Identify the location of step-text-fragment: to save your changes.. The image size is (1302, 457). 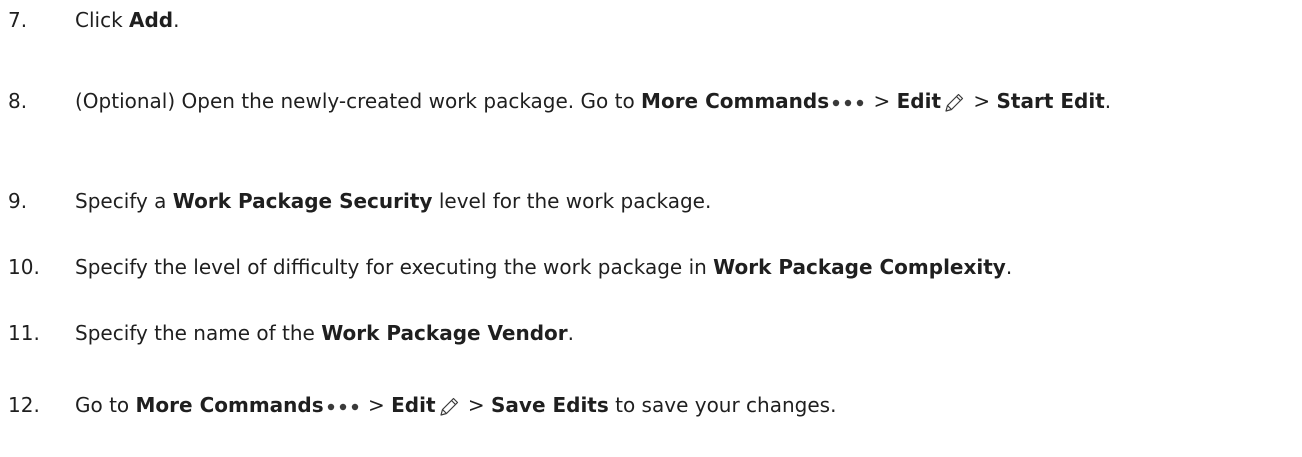
(722, 405).